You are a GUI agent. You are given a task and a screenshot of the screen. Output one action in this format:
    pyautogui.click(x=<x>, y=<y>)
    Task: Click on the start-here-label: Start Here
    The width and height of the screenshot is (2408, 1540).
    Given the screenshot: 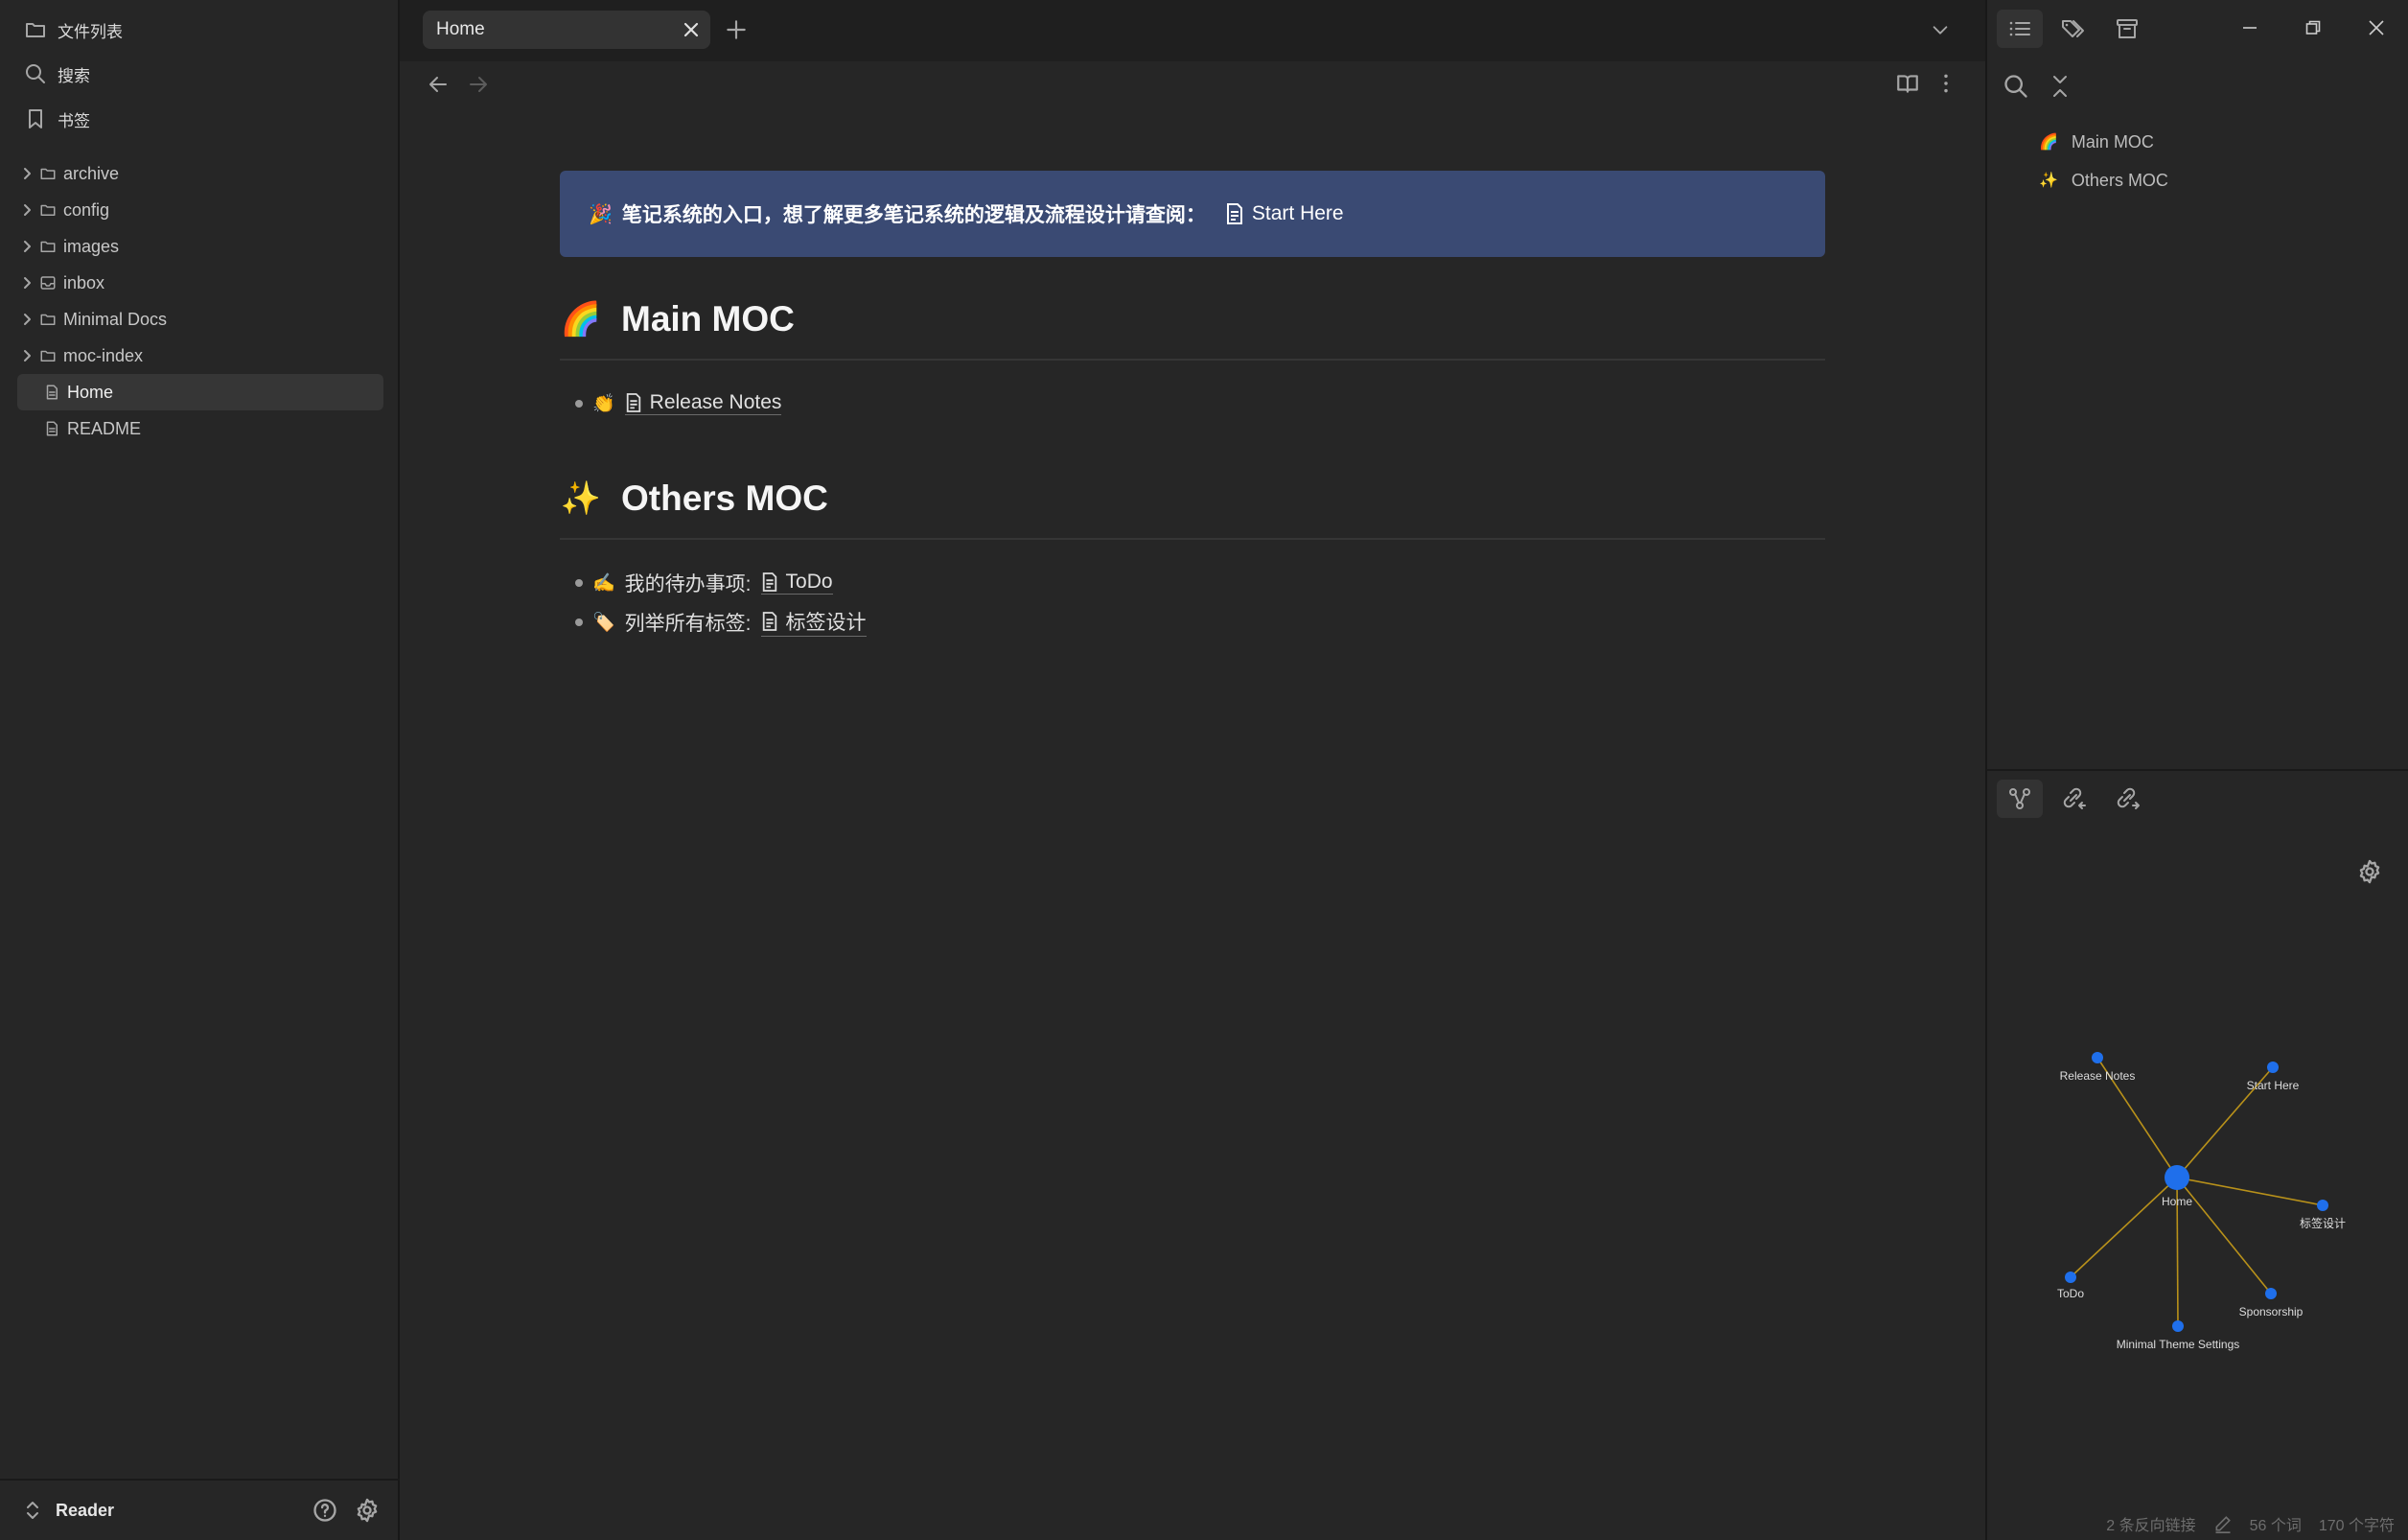 What is the action you would take?
    pyautogui.click(x=1297, y=213)
    